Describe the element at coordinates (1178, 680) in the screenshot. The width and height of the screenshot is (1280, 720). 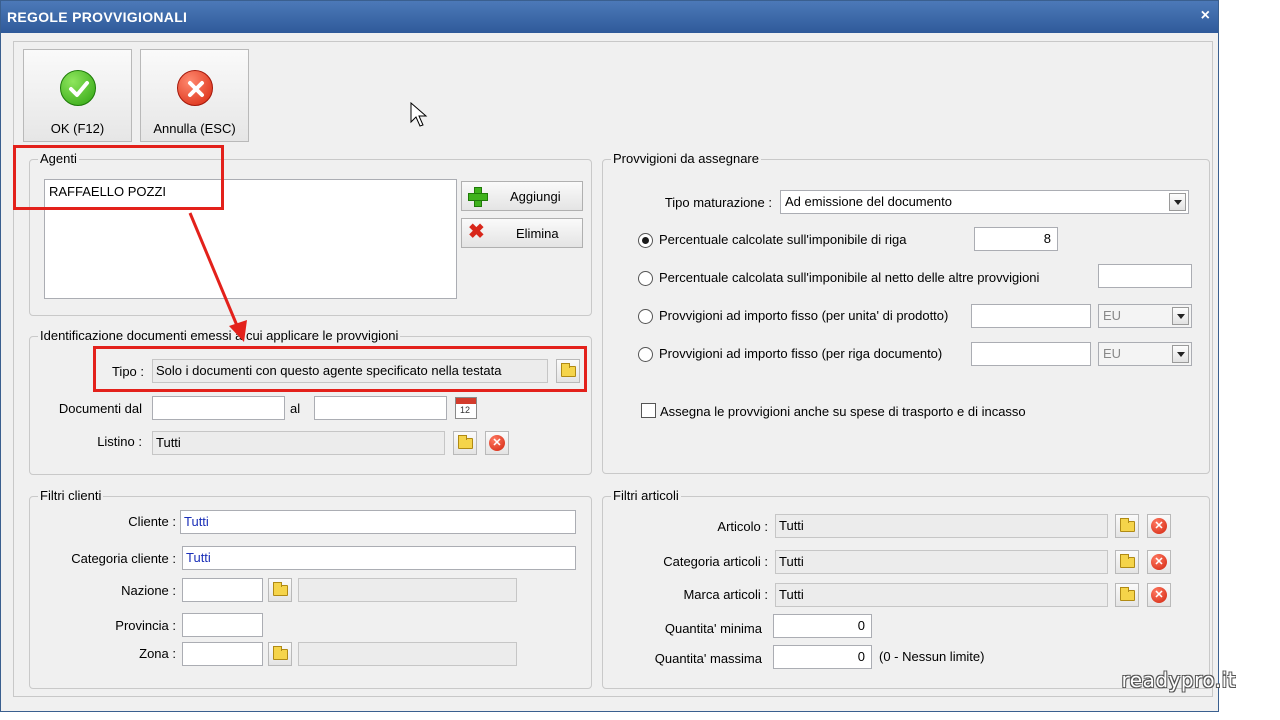
I see `watermark: readypro.it` at that location.